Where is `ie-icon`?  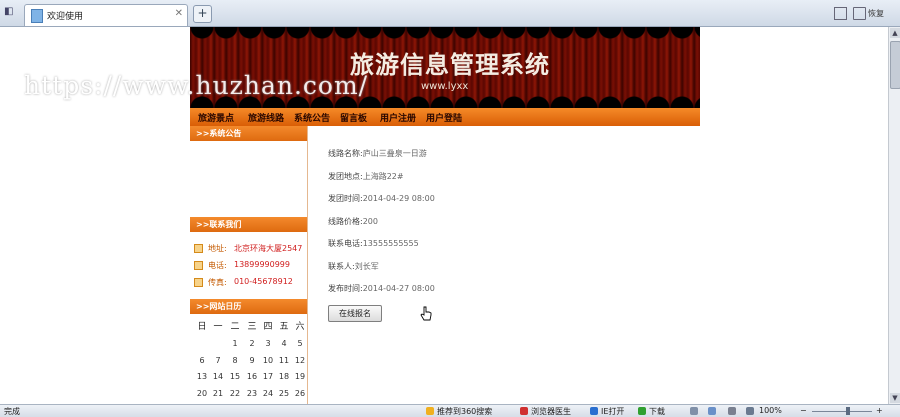
ie-icon is located at coordinates (594, 411).